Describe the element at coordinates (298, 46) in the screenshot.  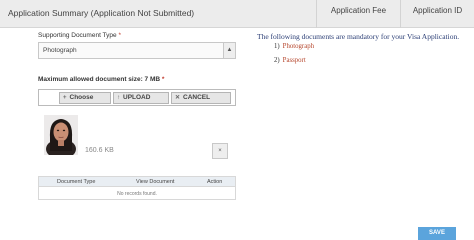
I see `mandatory-doc-photograph: Photograph` at that location.